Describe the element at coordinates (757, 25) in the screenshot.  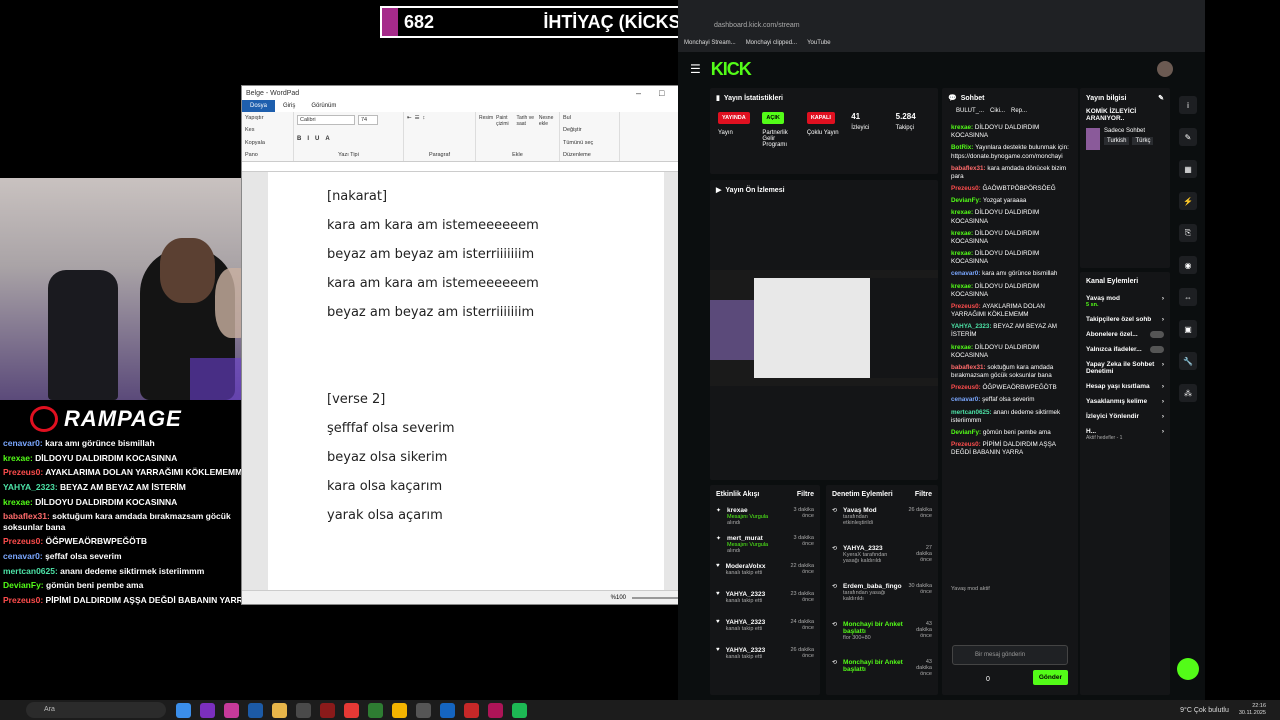
I see `address-bar: dashboard.kick.com/stream` at that location.